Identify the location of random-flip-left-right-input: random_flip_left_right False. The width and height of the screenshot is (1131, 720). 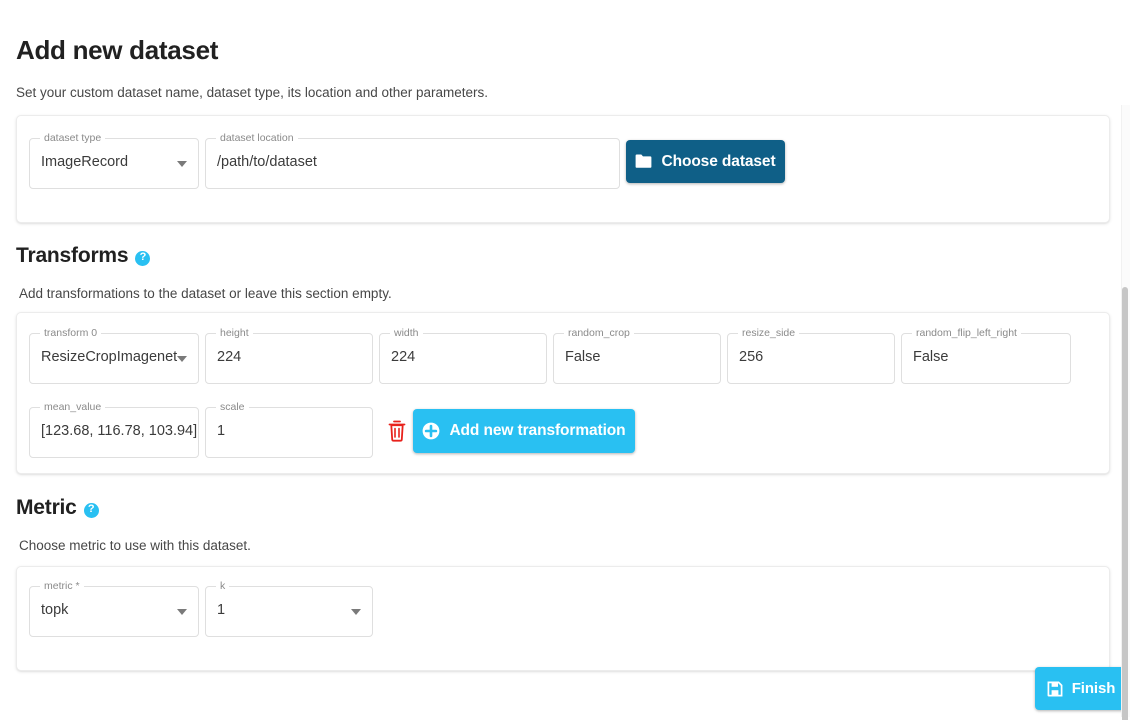
(986, 355).